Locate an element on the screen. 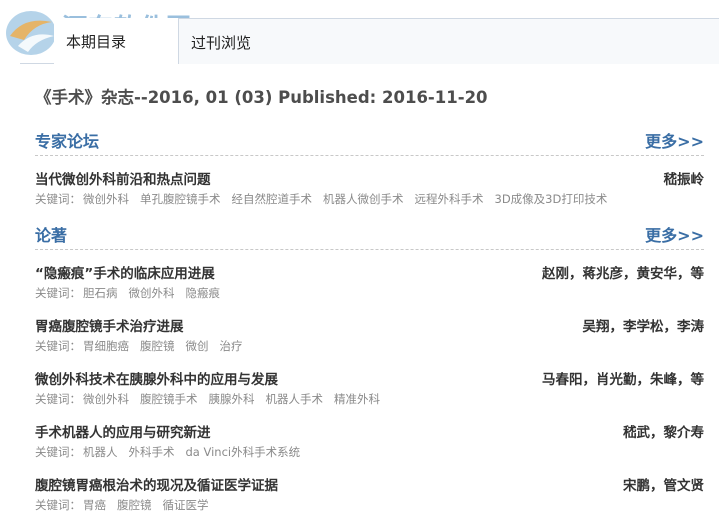 This screenshot has width=719, height=513. keyword-link: 腹腔镜手术 is located at coordinates (169, 399).